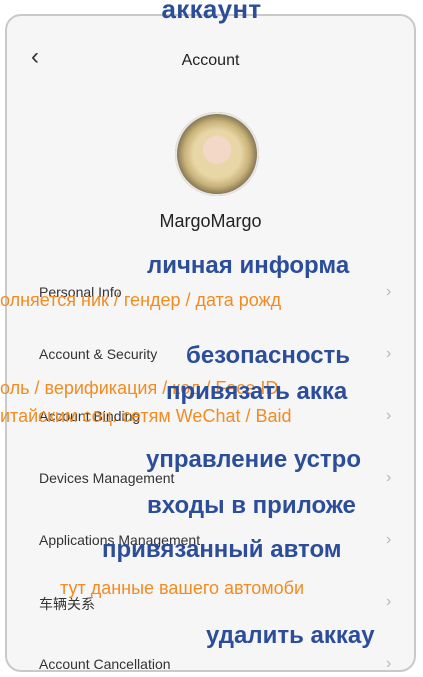 The width and height of the screenshot is (423, 677). Describe the element at coordinates (248, 265) in the screenshot. I see `annotation-personal-info: личная информа` at that location.